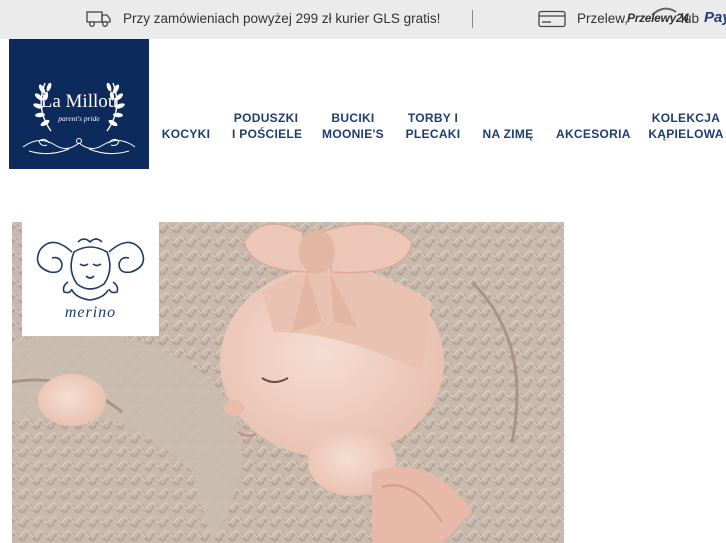  What do you see at coordinates (715, 17) in the screenshot?
I see `paypal-logo: Pay` at bounding box center [715, 17].